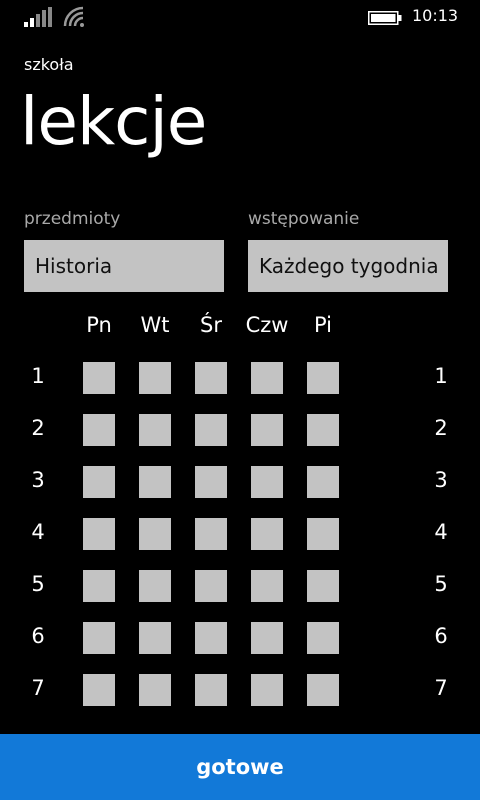 Image resolution: width=480 pixels, height=800 pixels. What do you see at coordinates (38, 688) in the screenshot?
I see `lesson-number-left: 7` at bounding box center [38, 688].